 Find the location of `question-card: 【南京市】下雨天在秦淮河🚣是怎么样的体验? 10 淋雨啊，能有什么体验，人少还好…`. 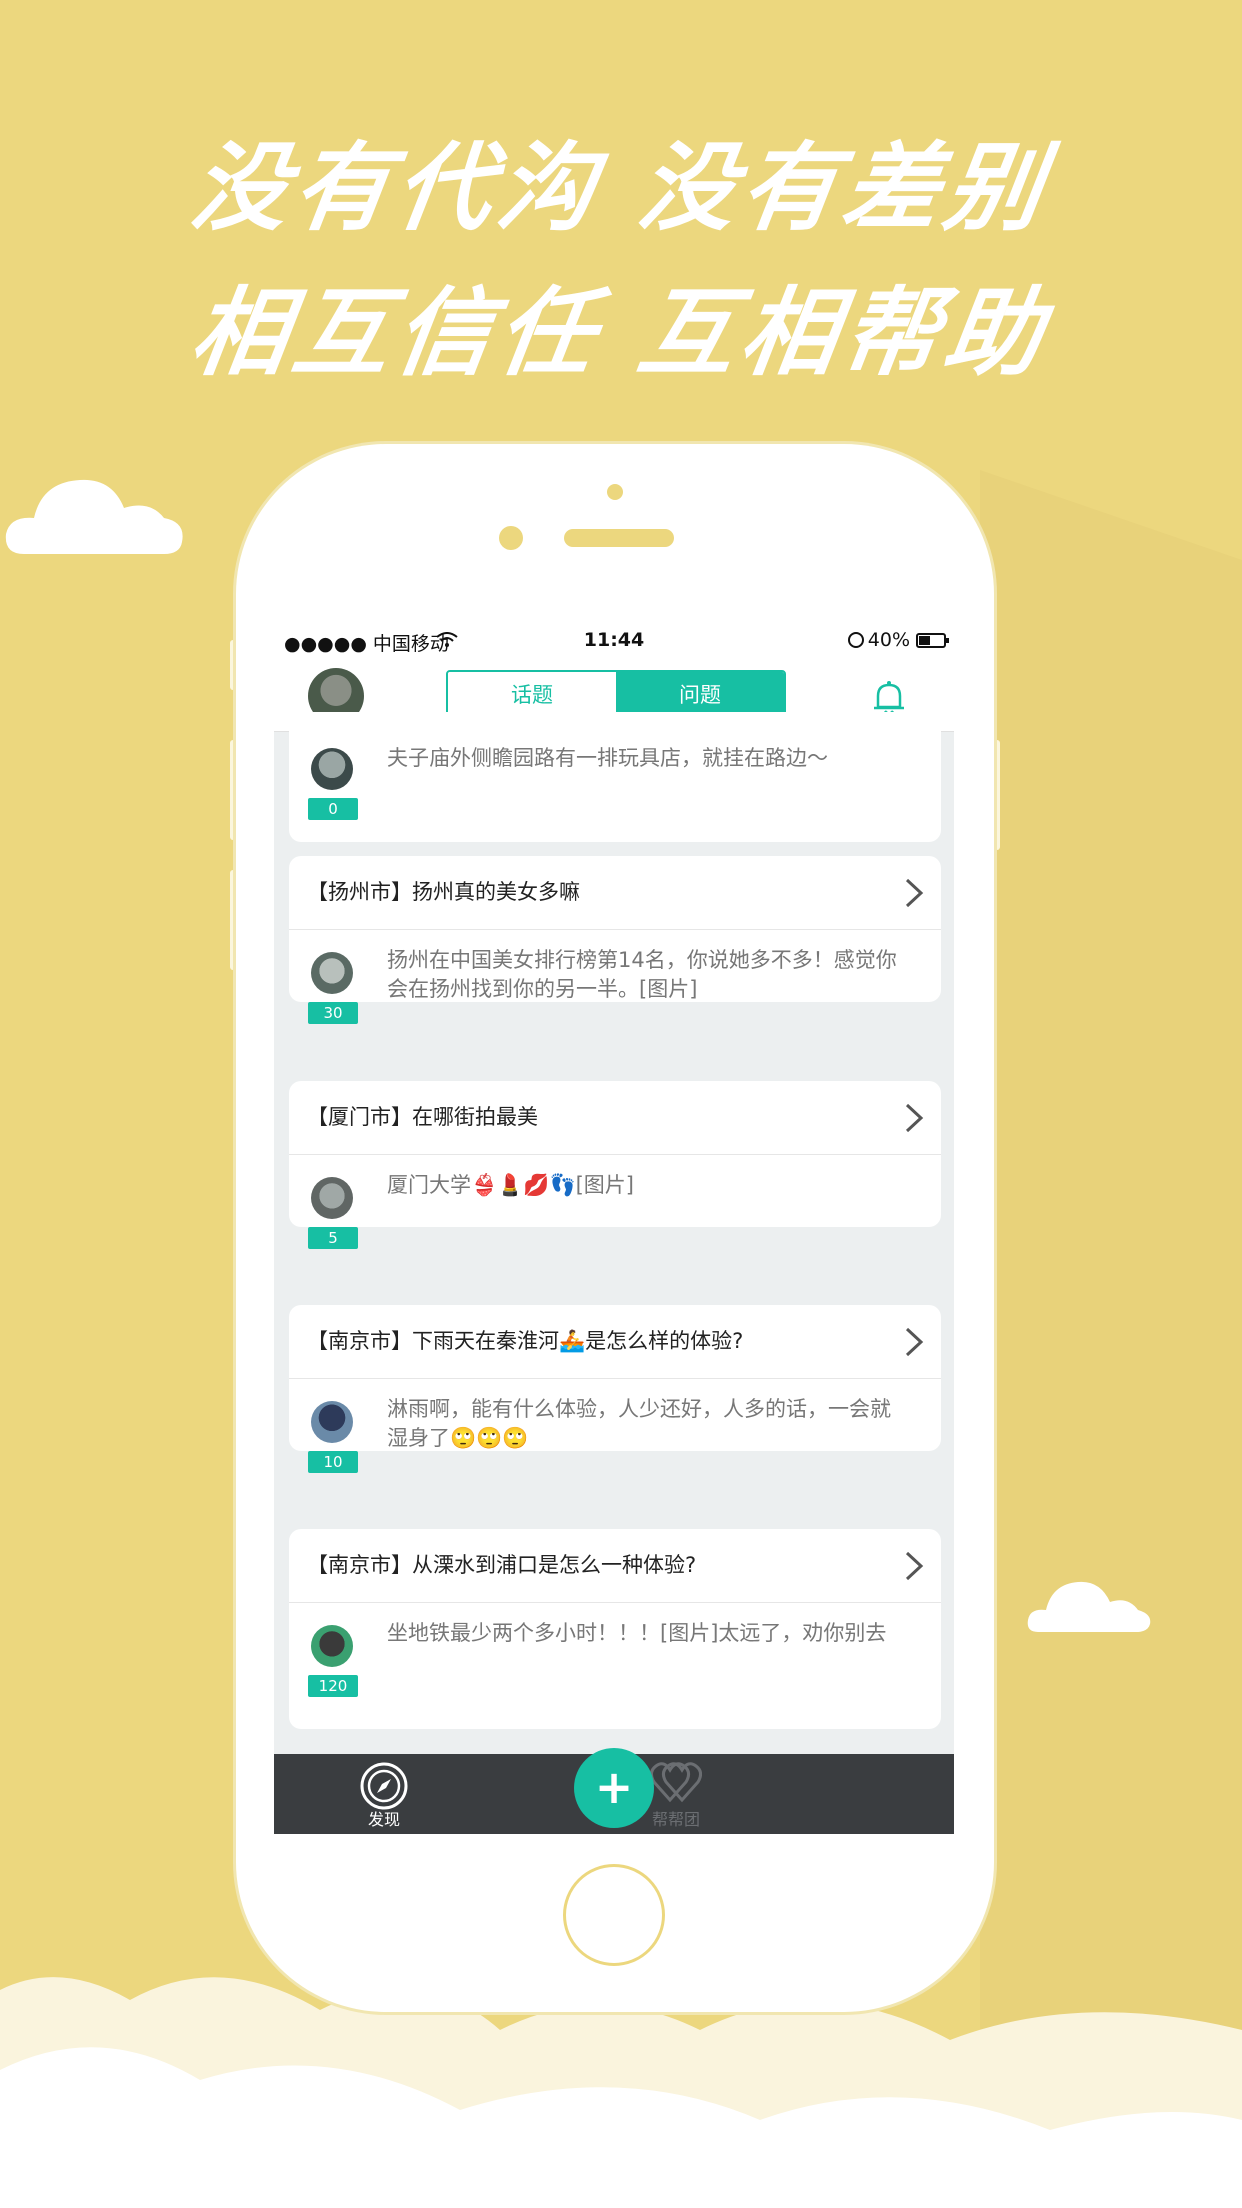

question-card: 【南京市】下雨天在秦淮河🚣是怎么样的体验? 10 淋雨啊，能有什么体验，人少还好… is located at coordinates (615, 1389).